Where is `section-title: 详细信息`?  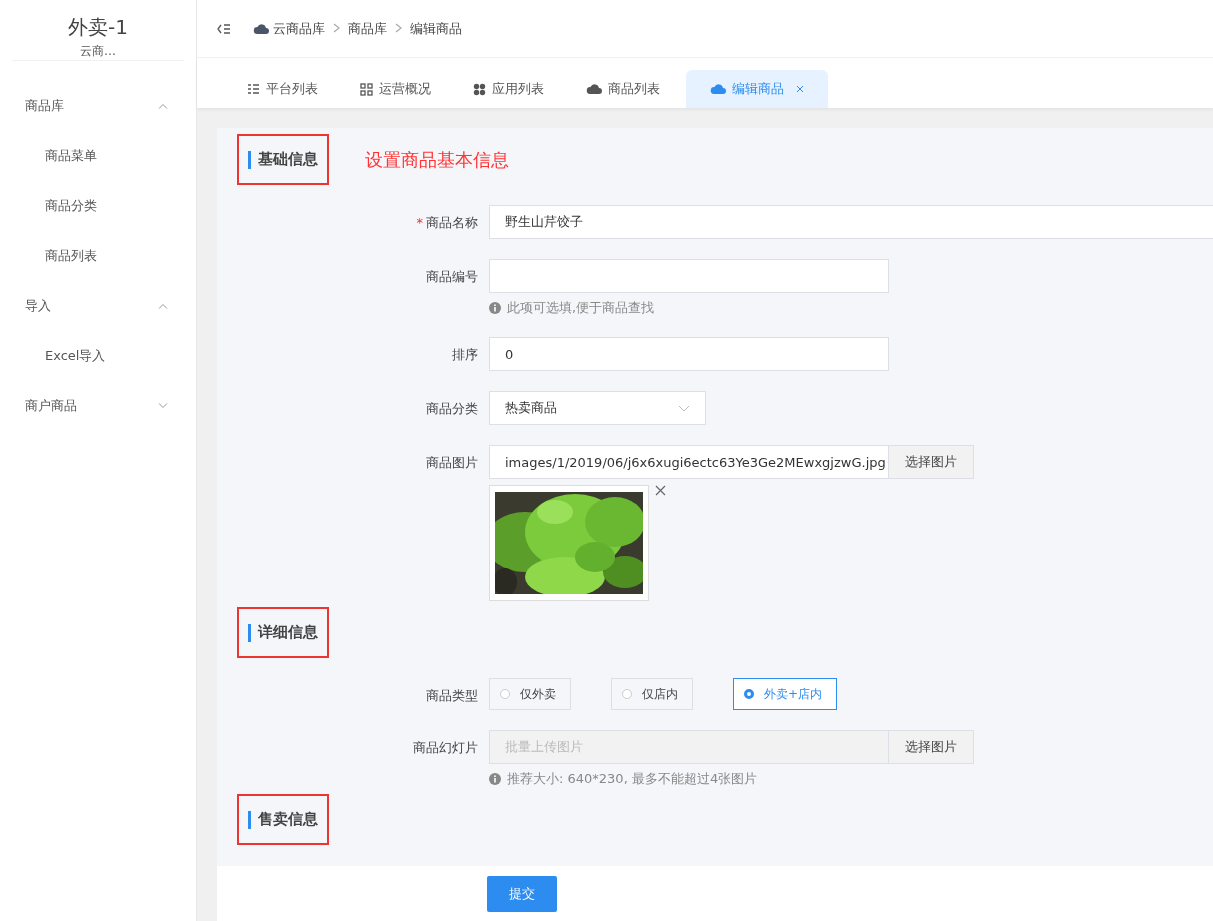
section-title: 详细信息 is located at coordinates (283, 632).